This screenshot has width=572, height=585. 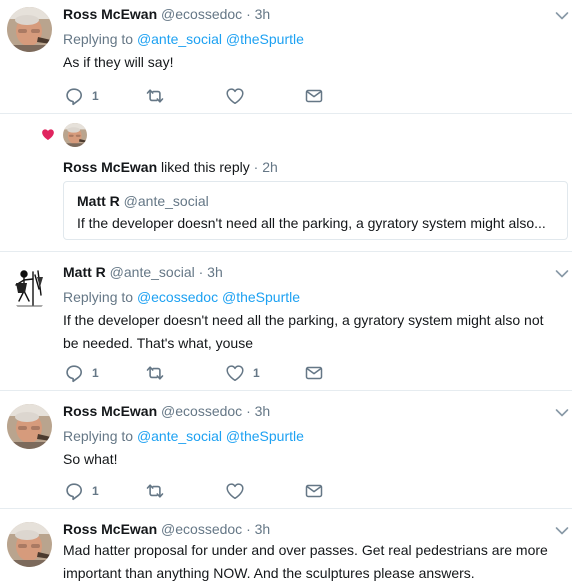 I want to click on tweet-text: As if they will say!, so click(x=118, y=62).